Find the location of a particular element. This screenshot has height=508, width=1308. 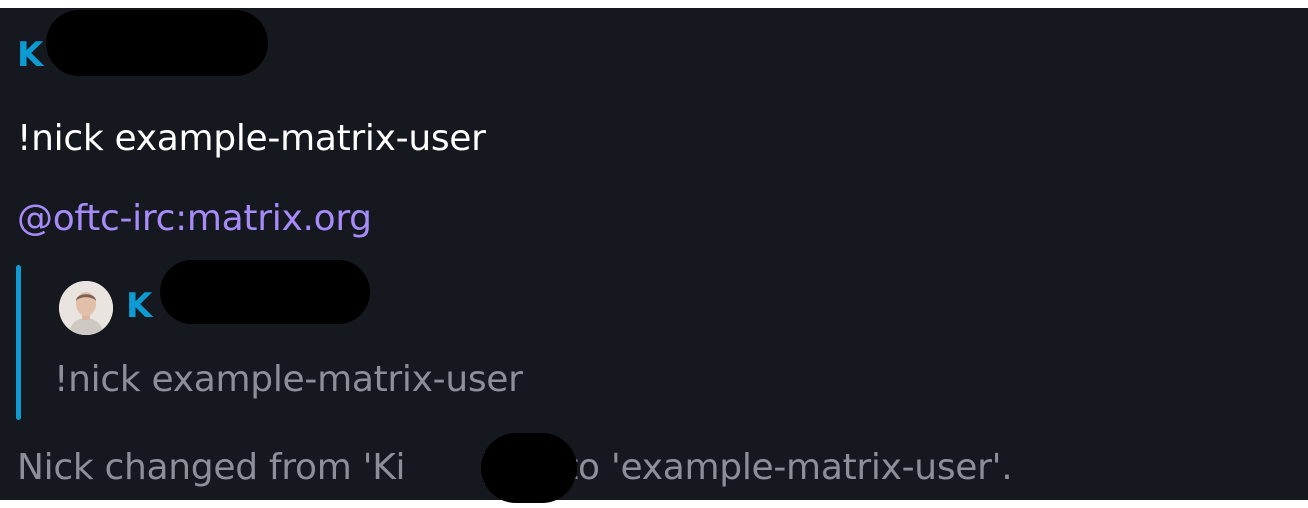

status-text-prefix: Nick changed from 'Ki is located at coordinates (211, 467).